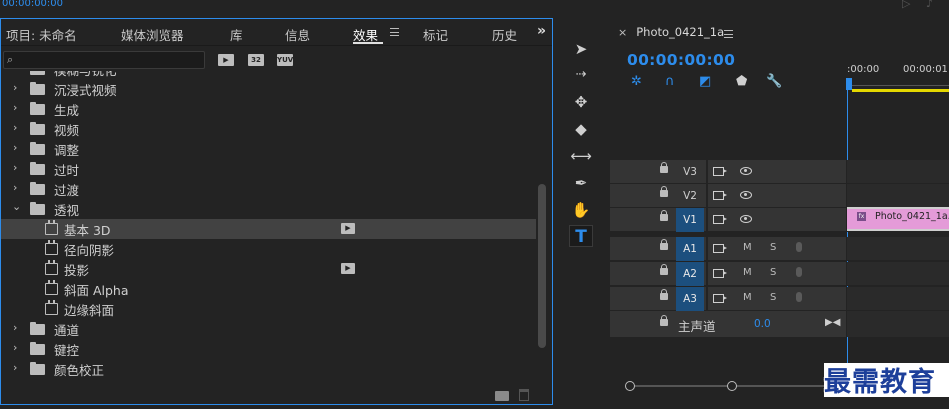  I want to click on time-ruler: :00:00 00:00:01:, so click(897, 77).